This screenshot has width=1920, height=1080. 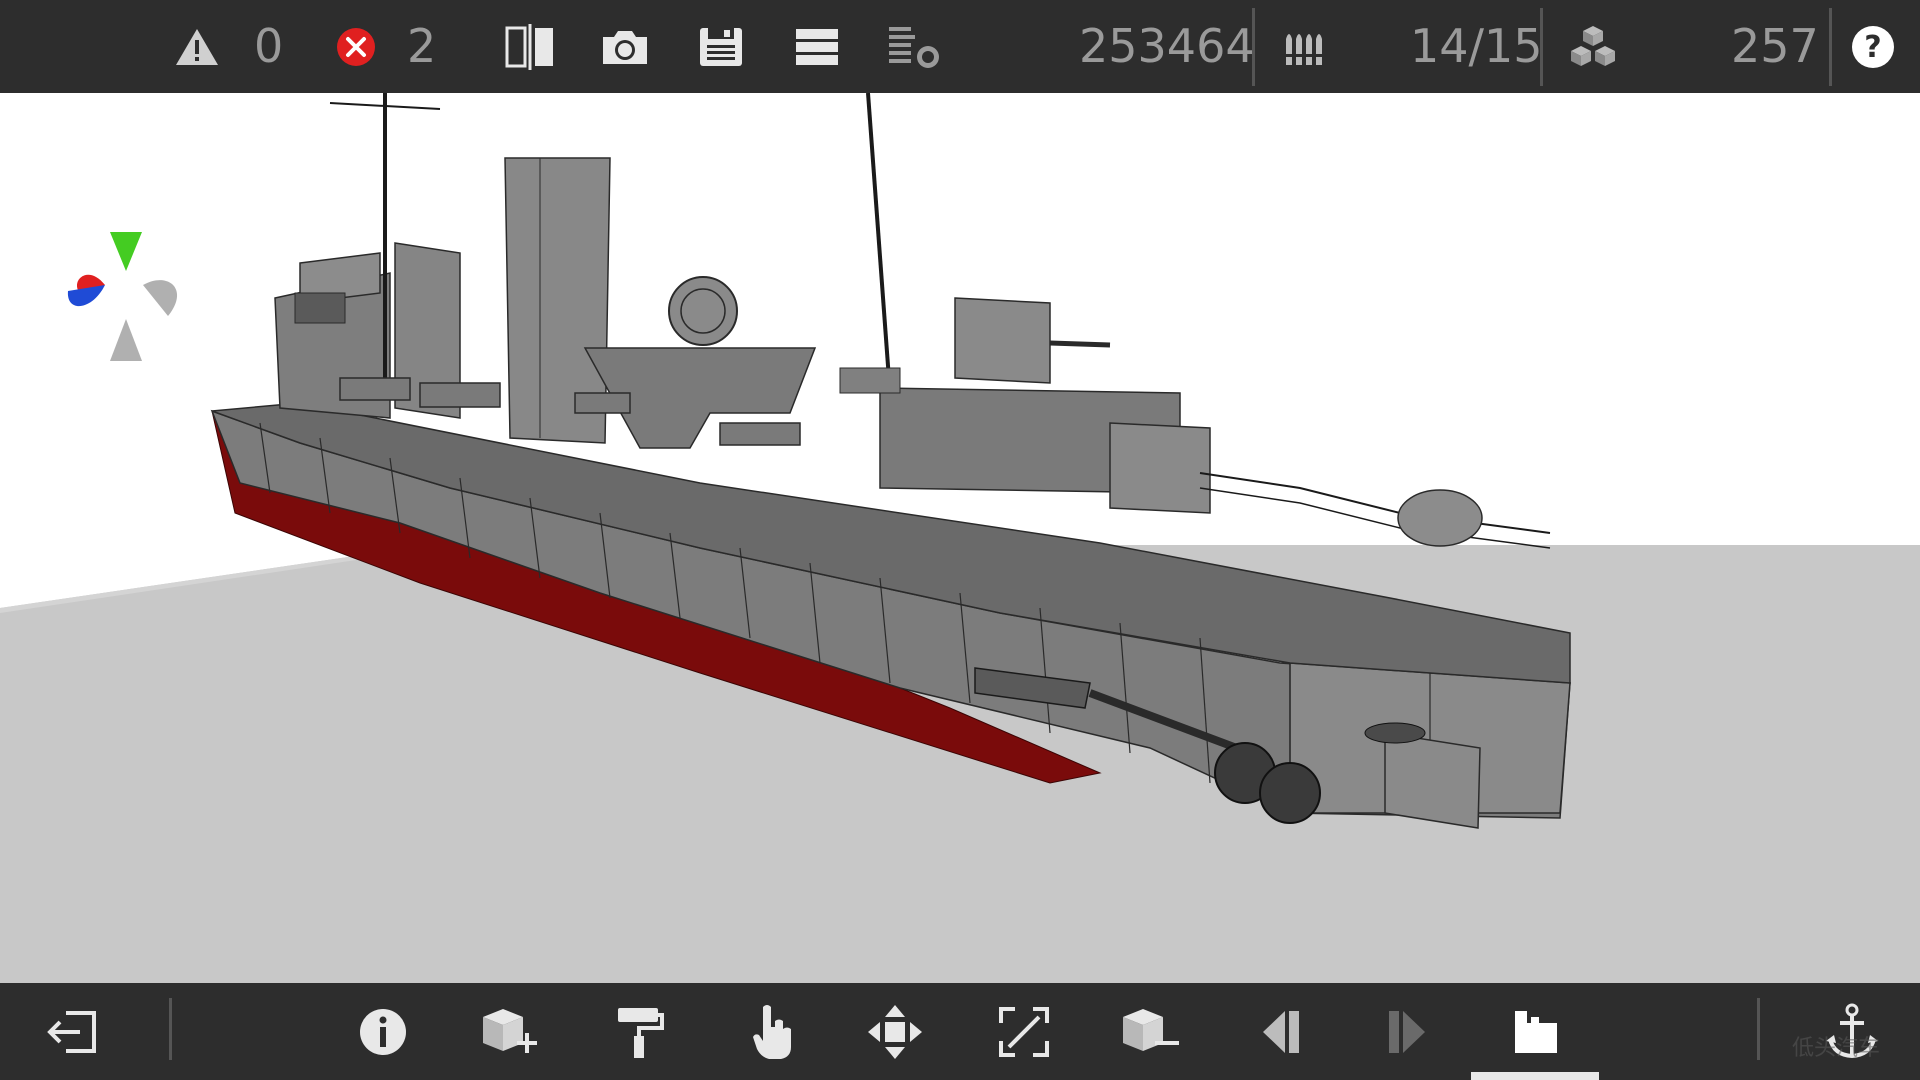 What do you see at coordinates (269, 46) in the screenshot?
I see `warnings-count: 0` at bounding box center [269, 46].